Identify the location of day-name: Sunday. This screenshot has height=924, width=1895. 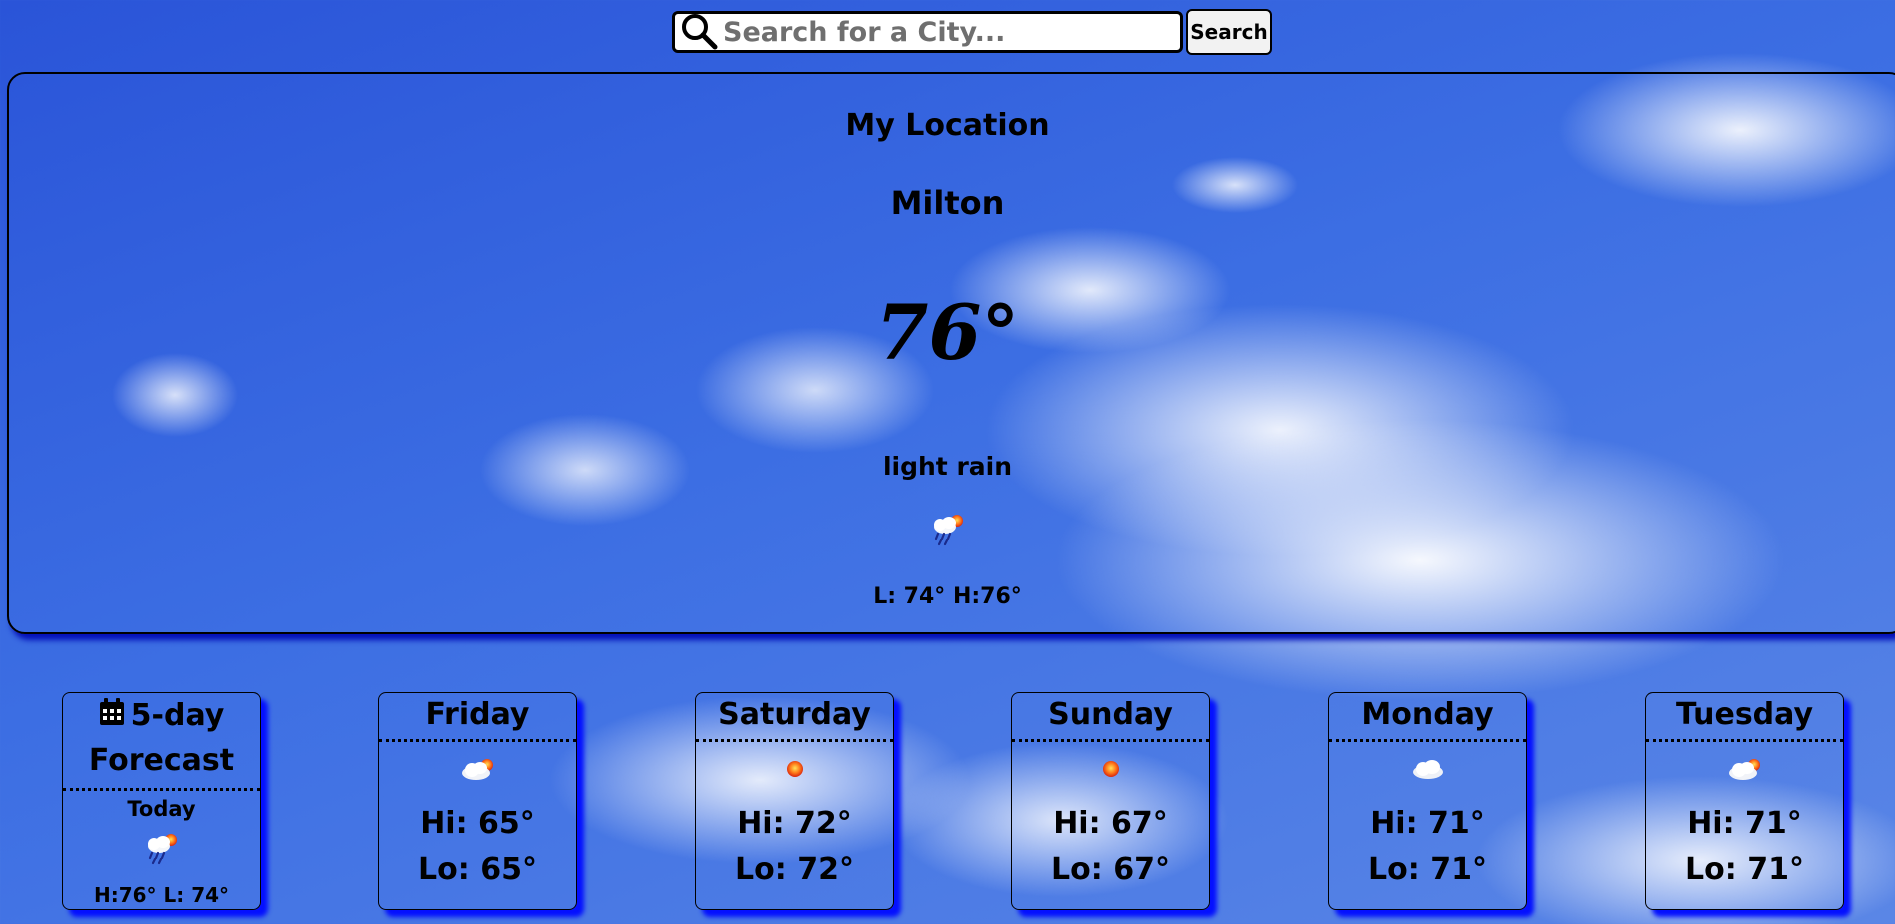
(1110, 717).